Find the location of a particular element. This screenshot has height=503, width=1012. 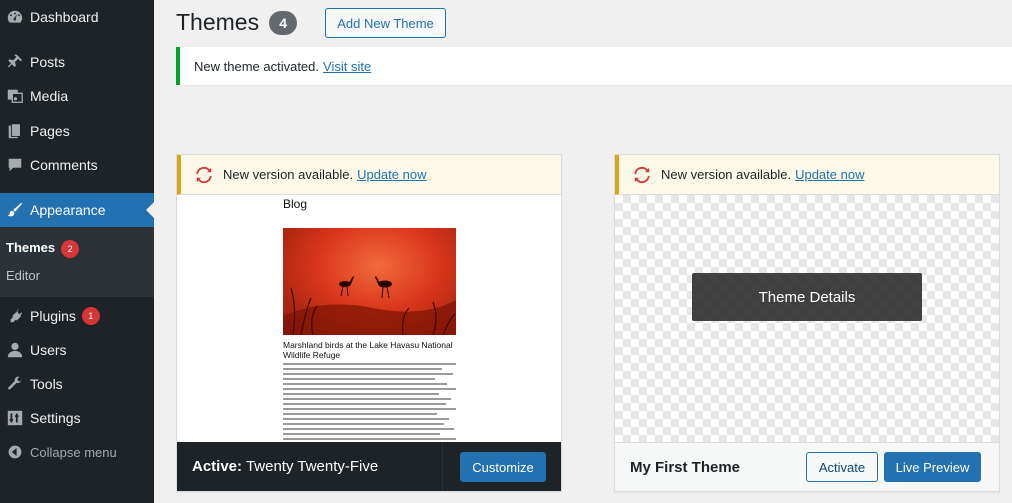

visit-site-link: Visit site is located at coordinates (347, 66).